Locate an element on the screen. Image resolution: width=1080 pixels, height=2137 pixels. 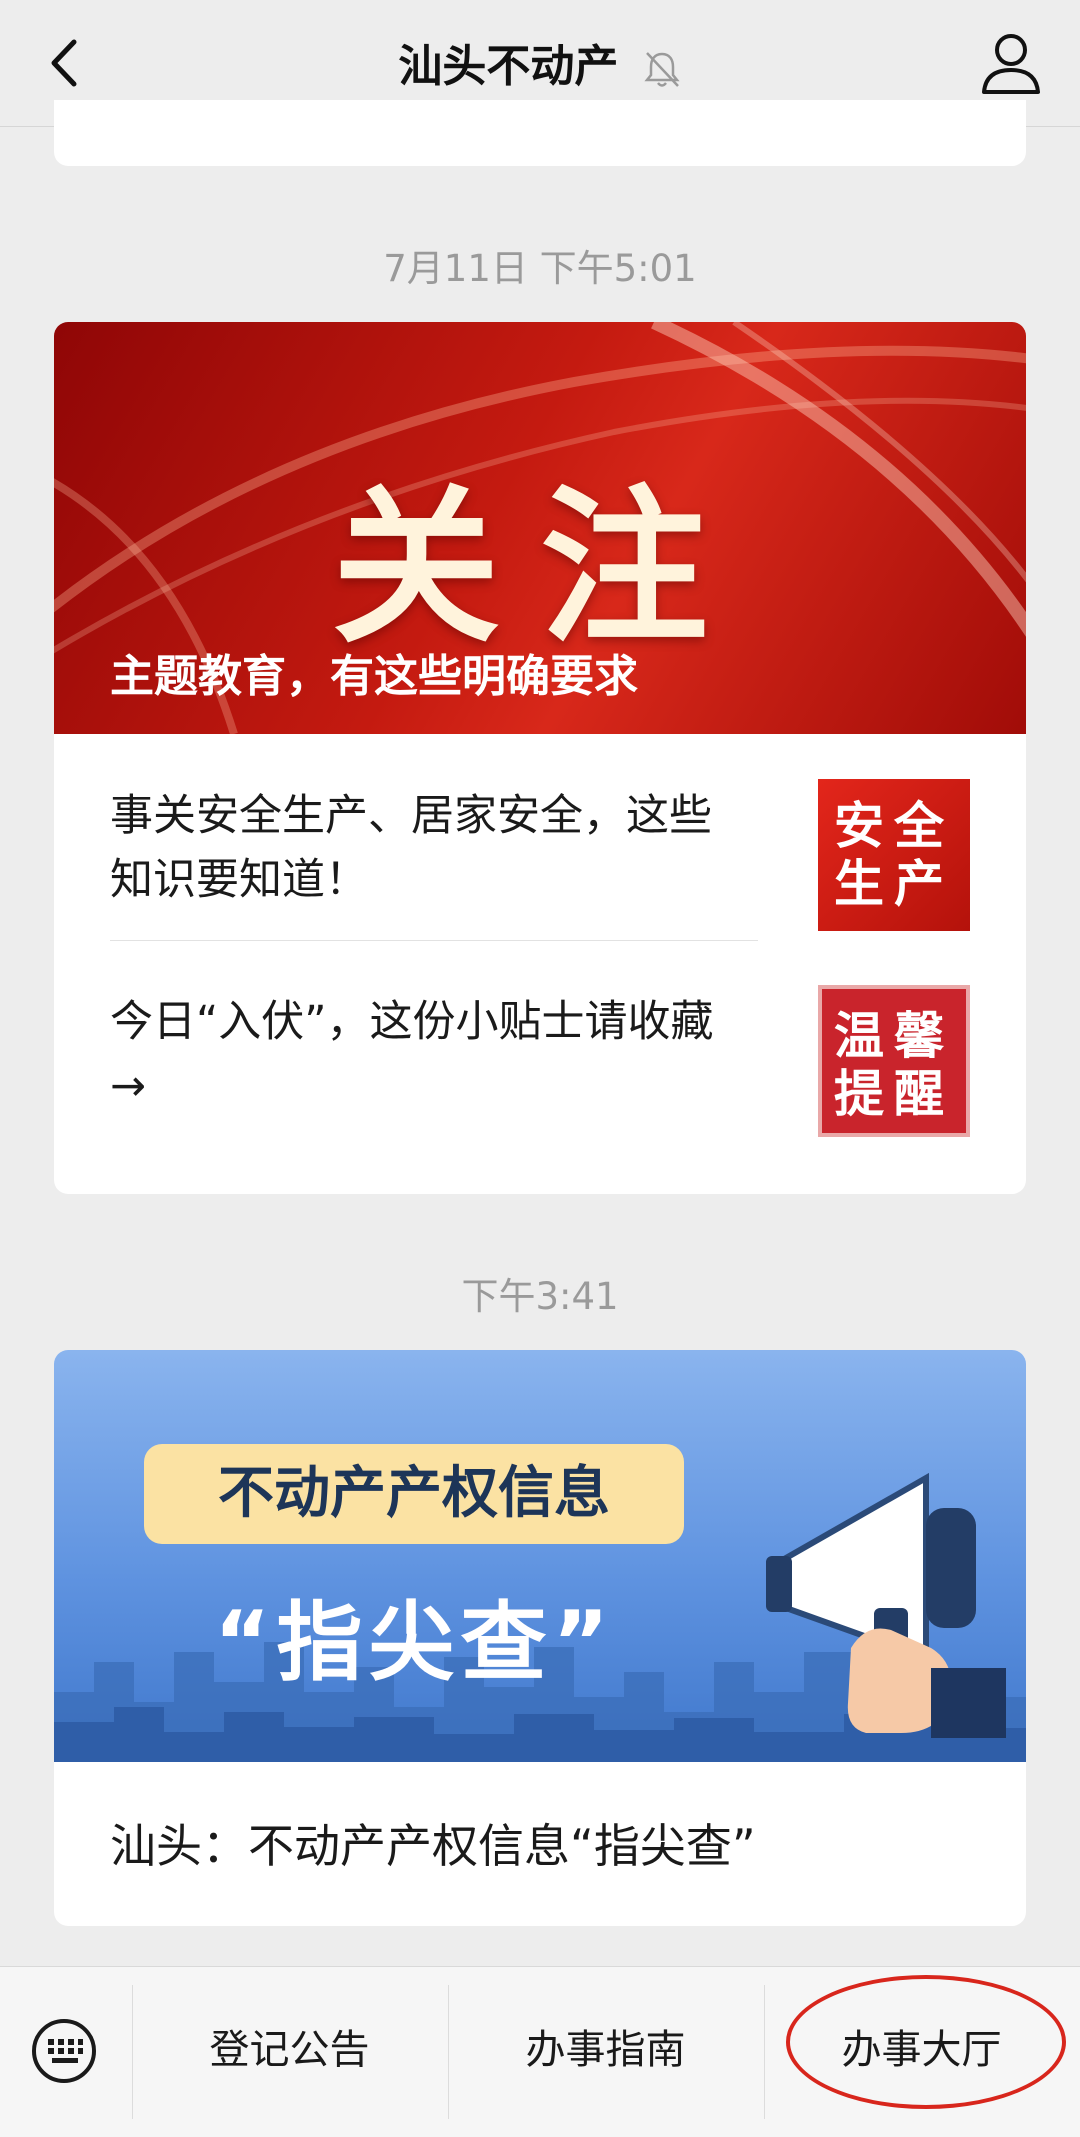
keyboard-icon is located at coordinates (64, 2051).